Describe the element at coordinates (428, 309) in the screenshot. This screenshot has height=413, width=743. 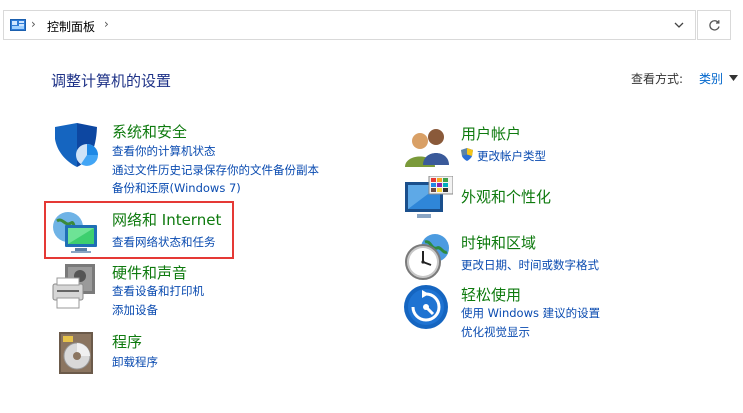
I see `ease-of-access-icon` at that location.